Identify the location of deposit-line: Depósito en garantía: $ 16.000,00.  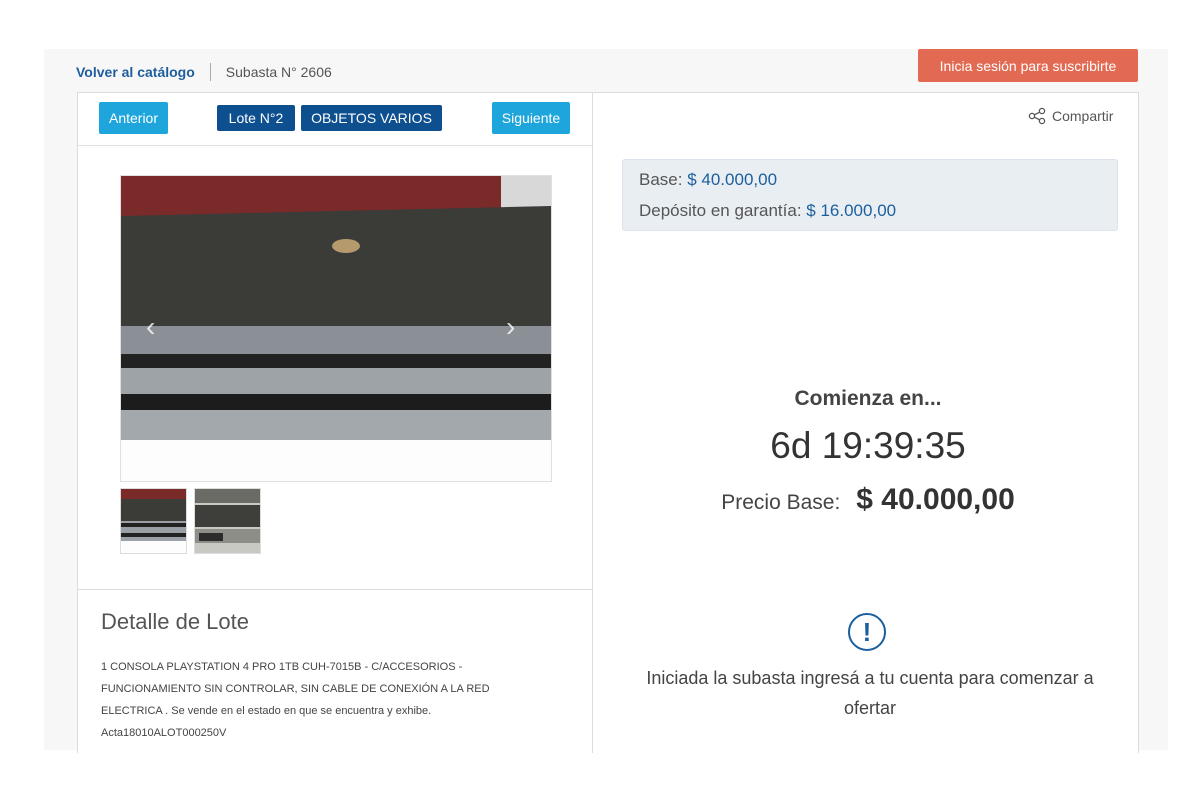
(767, 211).